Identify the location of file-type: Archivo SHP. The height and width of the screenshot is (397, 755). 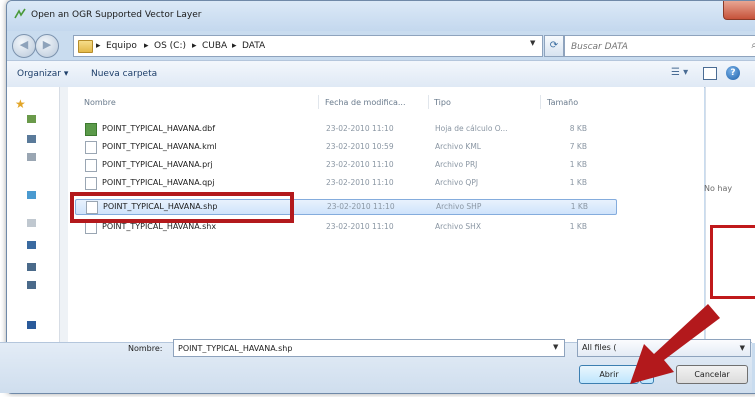
(459, 206).